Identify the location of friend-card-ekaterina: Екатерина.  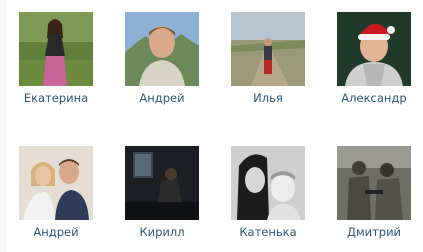
(56, 62).